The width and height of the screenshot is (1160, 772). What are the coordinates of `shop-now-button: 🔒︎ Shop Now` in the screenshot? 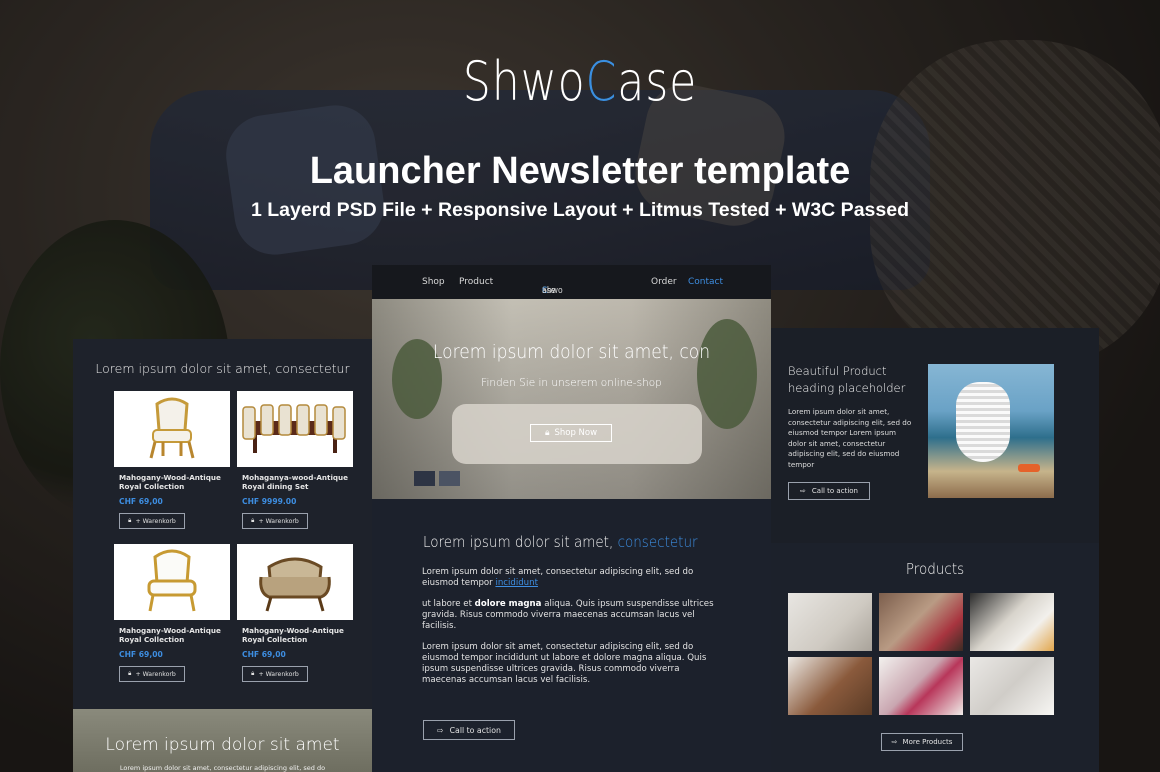 It's located at (571, 433).